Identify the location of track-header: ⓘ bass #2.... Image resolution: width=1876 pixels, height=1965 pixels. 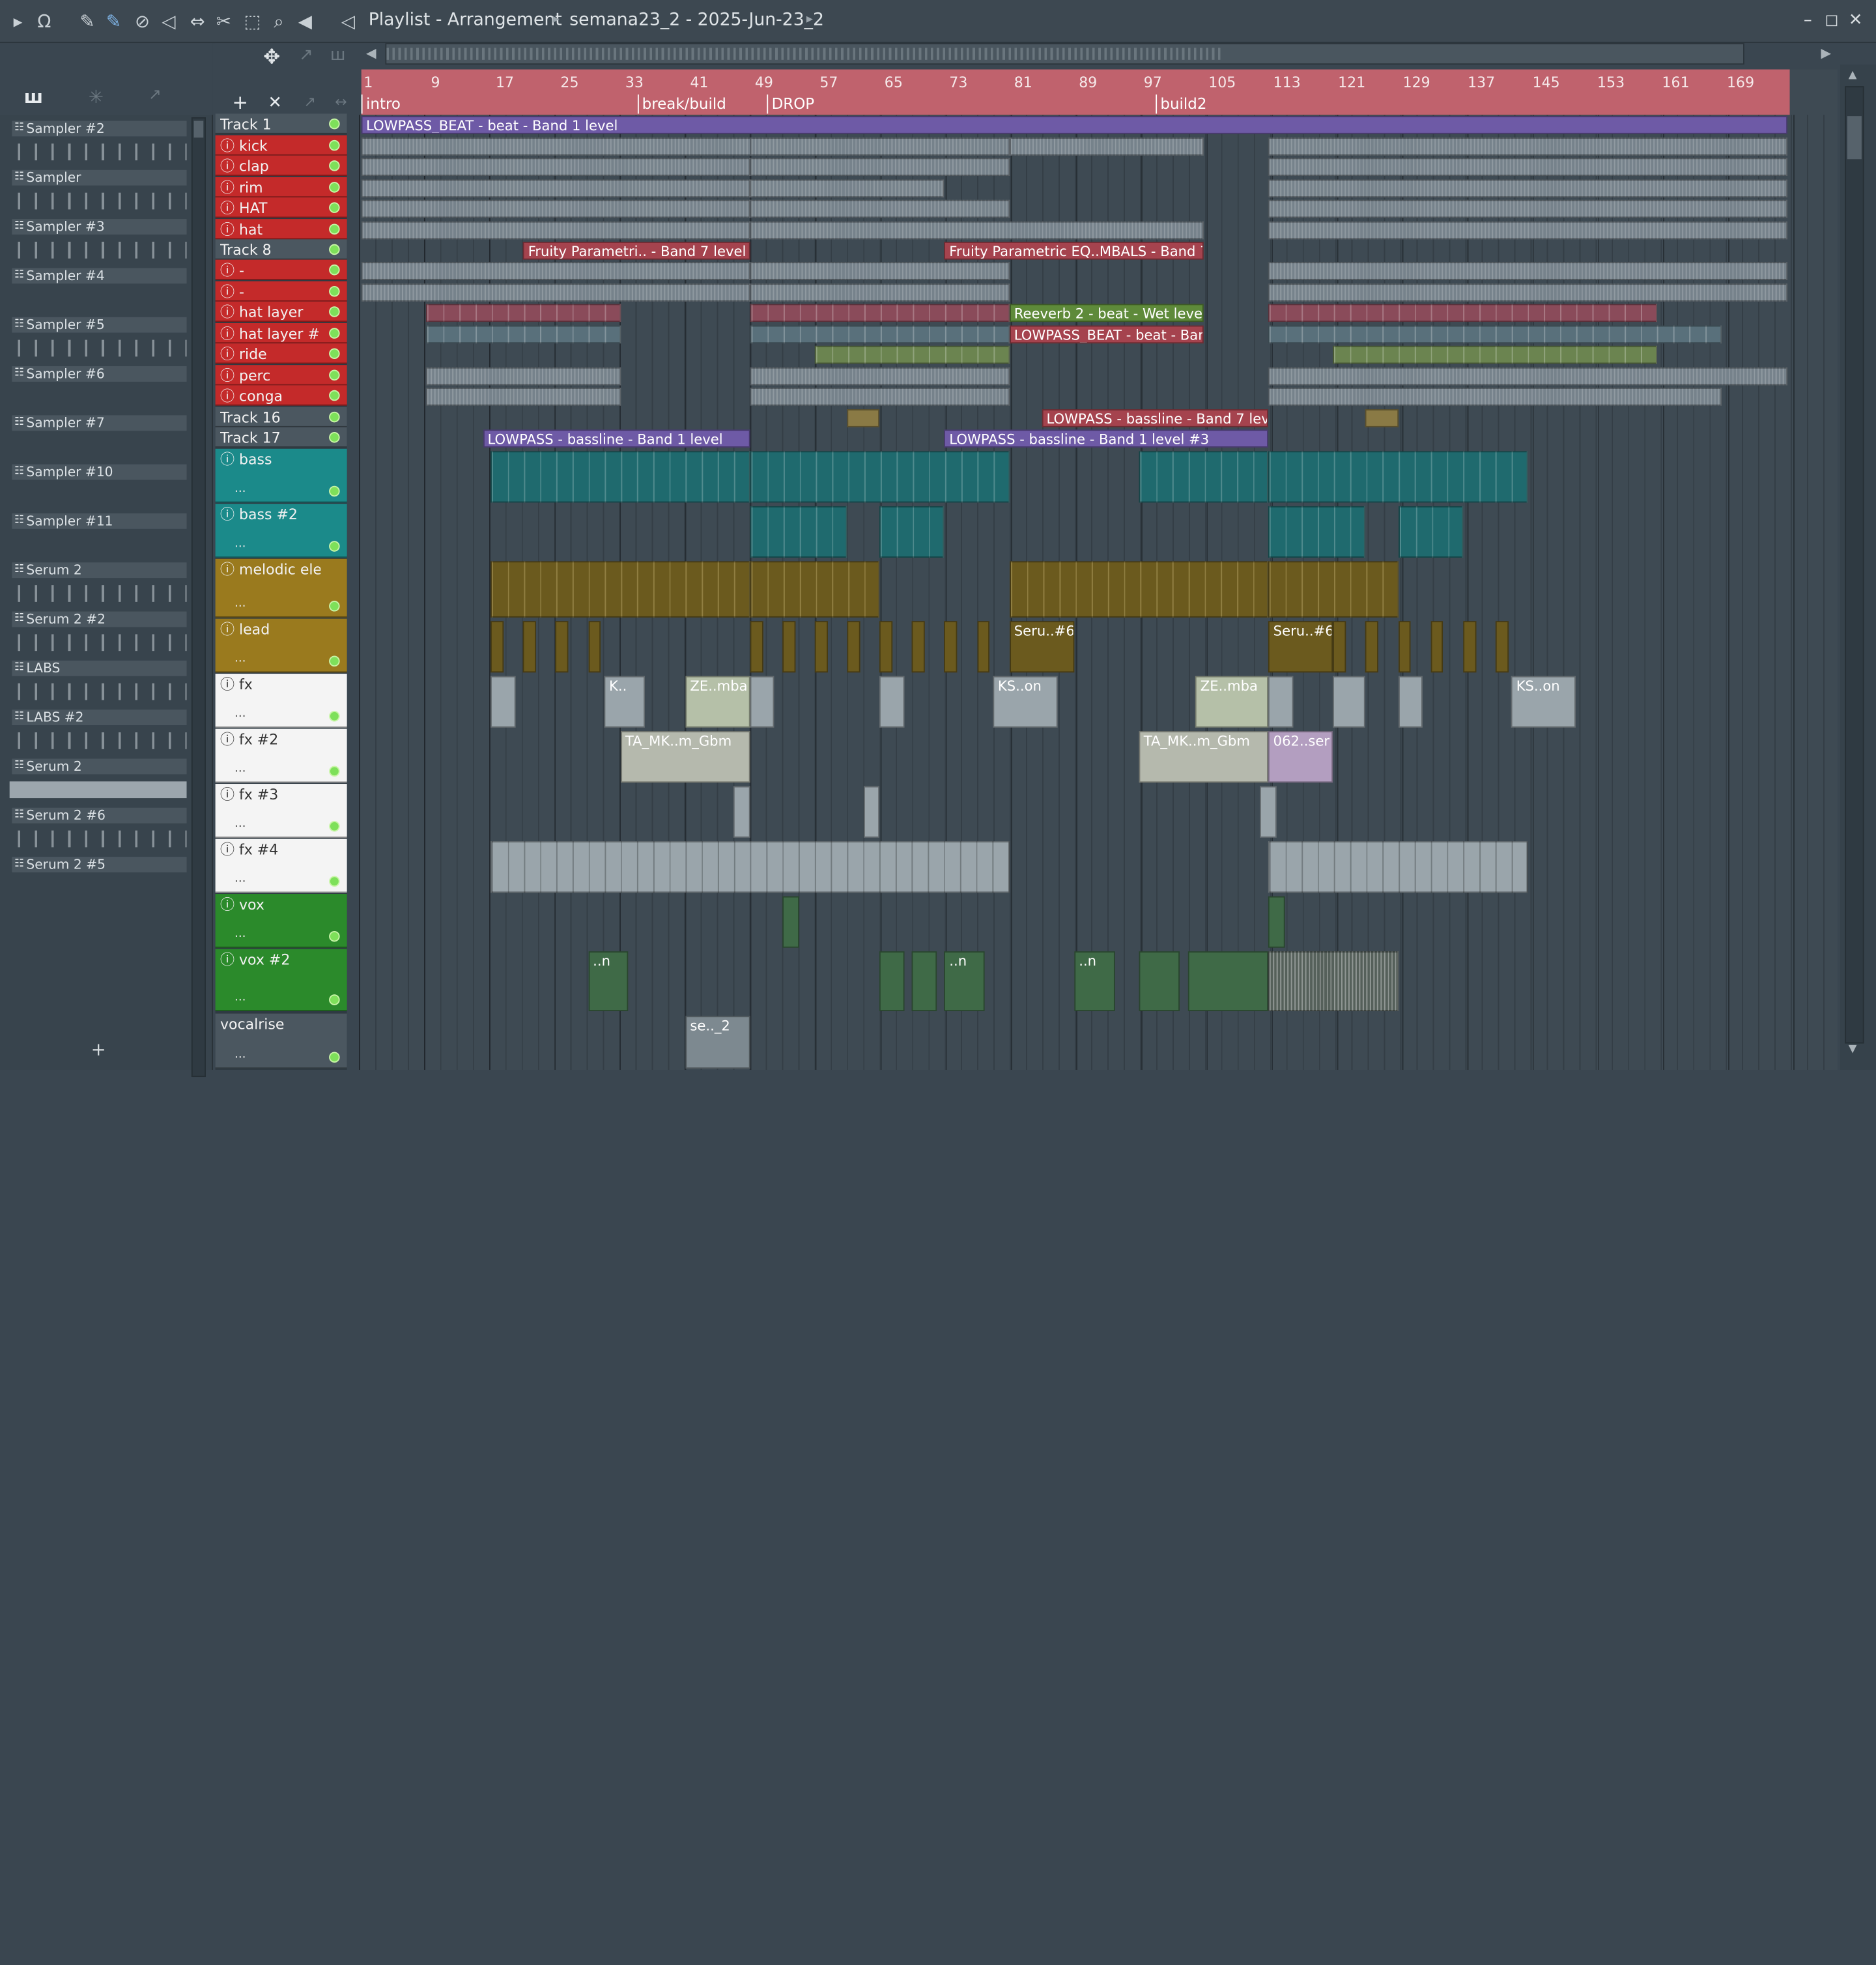
(281, 531).